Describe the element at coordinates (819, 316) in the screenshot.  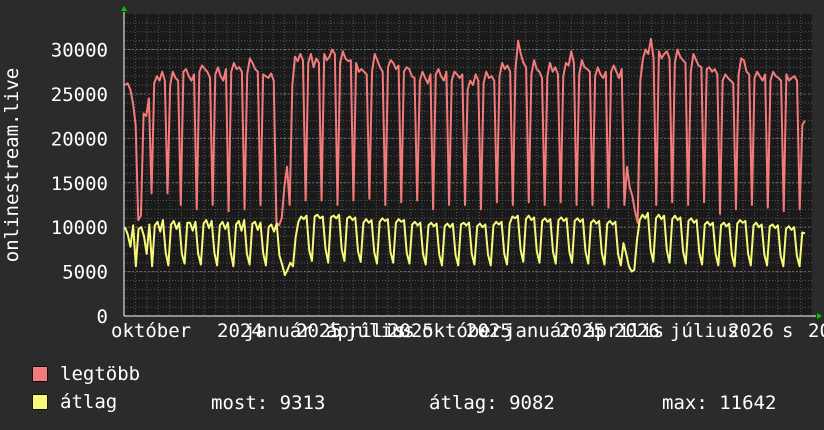
I see `x-axis-arrow` at that location.